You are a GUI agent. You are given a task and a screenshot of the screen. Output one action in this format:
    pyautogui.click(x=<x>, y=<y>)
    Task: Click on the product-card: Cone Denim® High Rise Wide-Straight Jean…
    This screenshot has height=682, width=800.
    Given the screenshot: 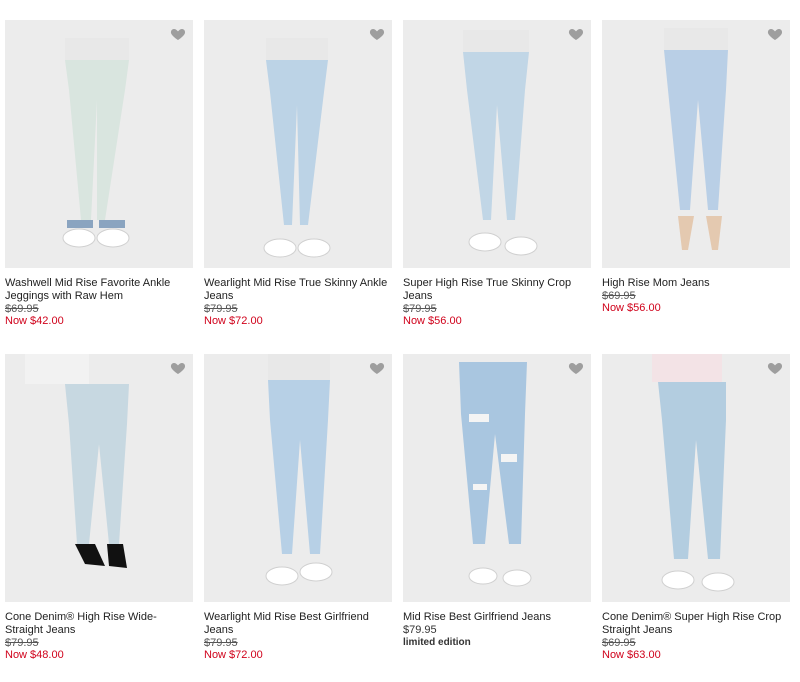 What is the action you would take?
    pyautogui.click(x=99, y=508)
    